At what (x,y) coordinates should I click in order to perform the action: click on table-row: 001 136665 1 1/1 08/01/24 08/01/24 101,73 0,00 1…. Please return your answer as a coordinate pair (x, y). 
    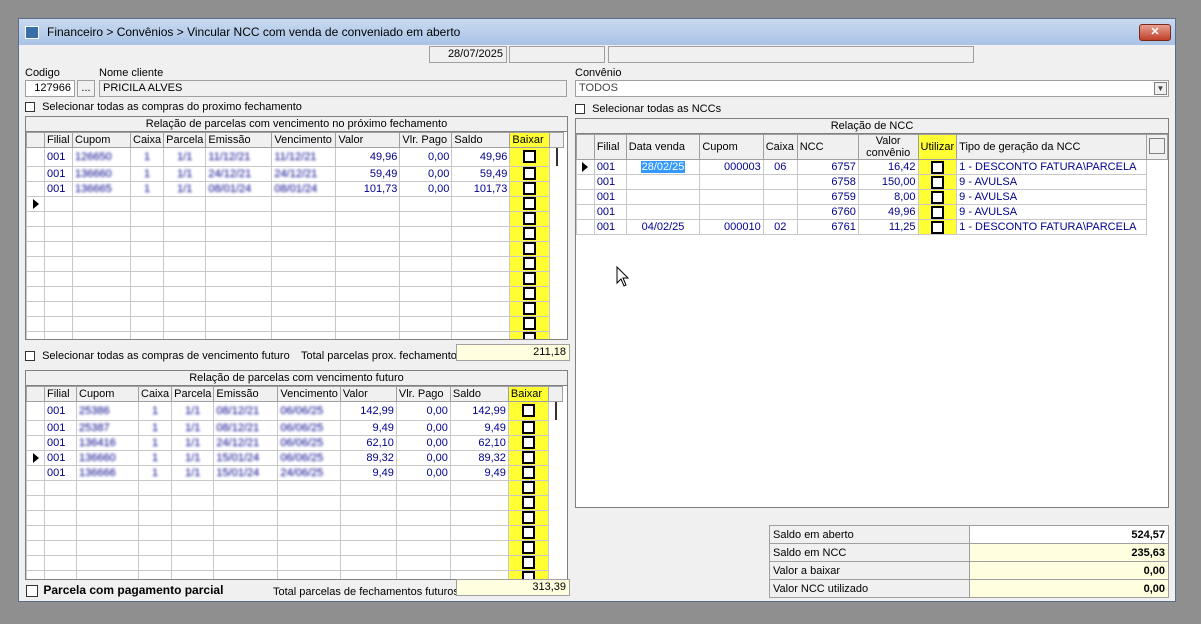
    Looking at the image, I should click on (295, 188).